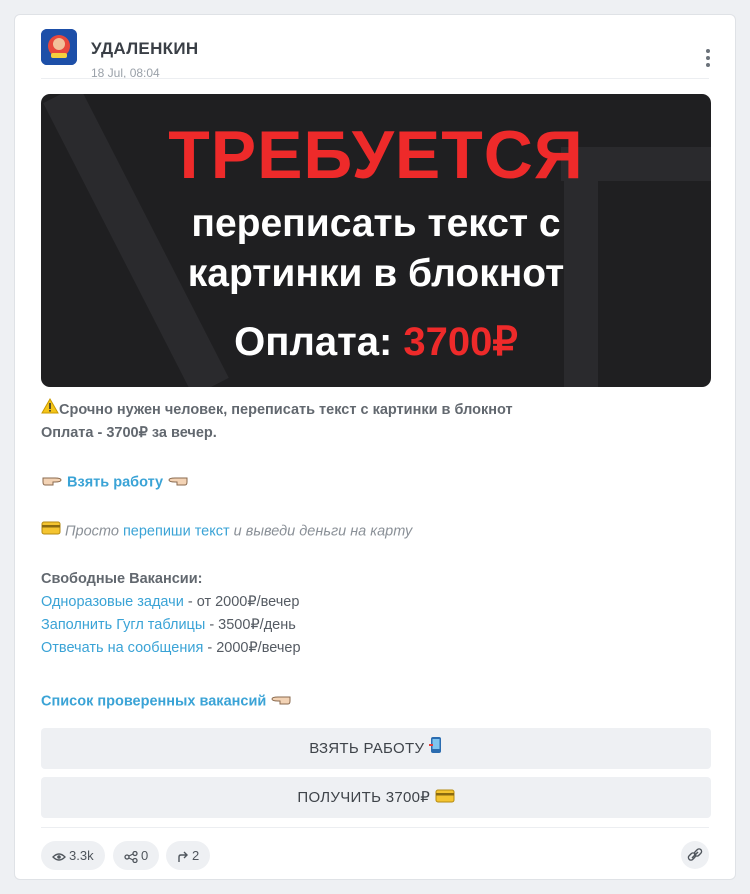  What do you see at coordinates (435, 749) in the screenshot?
I see `phone-icon` at bounding box center [435, 749].